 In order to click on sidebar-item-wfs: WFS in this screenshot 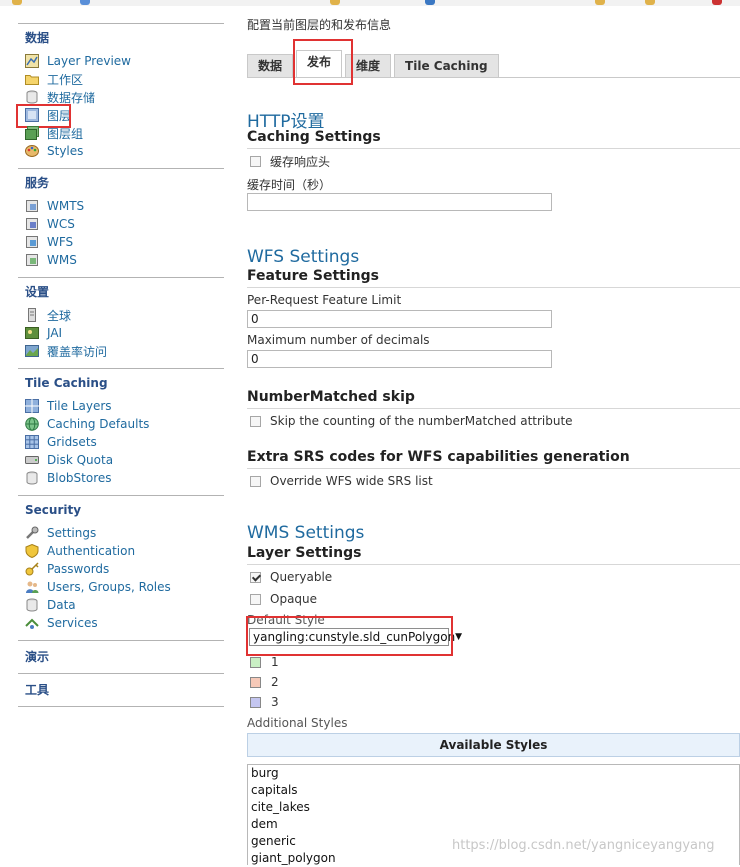, I will do `click(49, 242)`.